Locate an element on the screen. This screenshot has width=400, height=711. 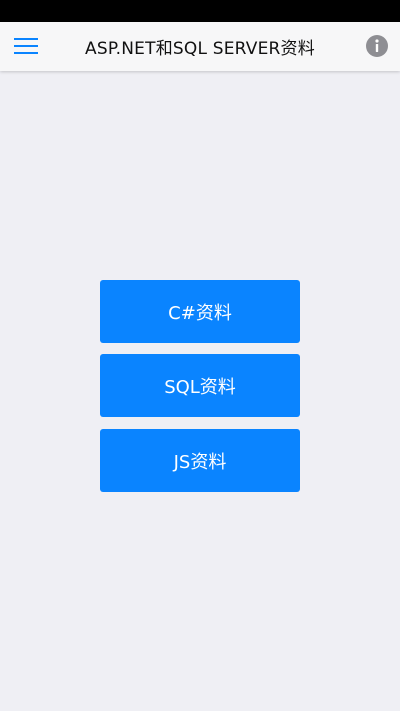
info-button is located at coordinates (377, 46).